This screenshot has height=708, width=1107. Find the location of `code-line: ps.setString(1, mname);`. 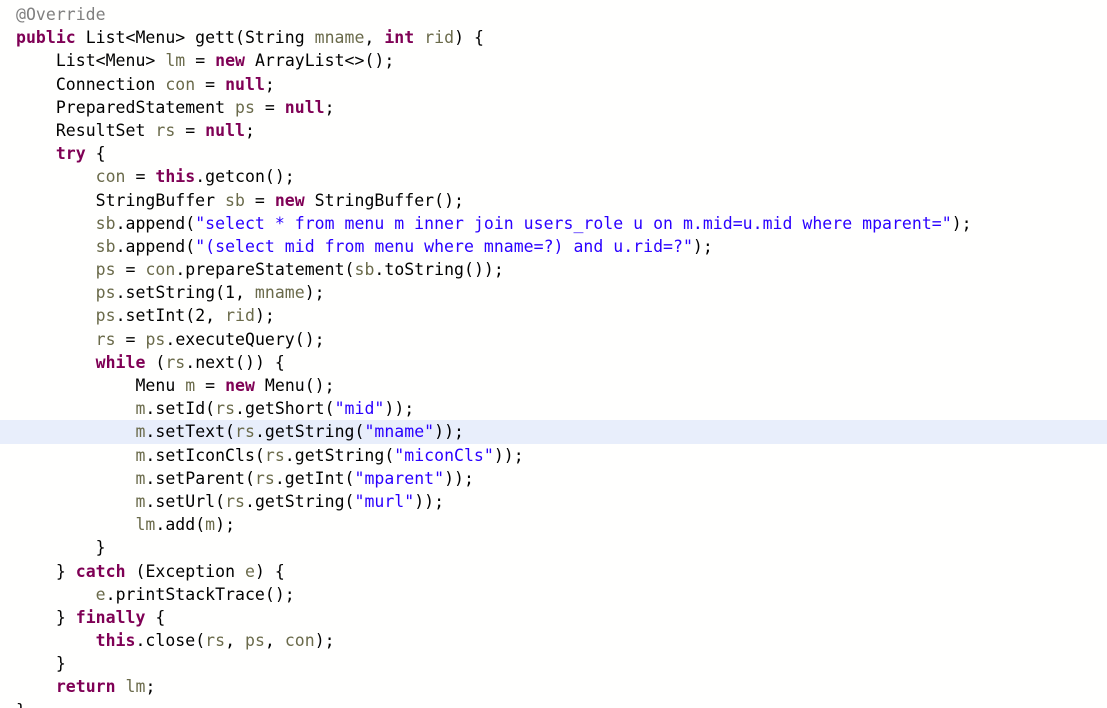

code-line: ps.setString(1, mname); is located at coordinates (553, 292).